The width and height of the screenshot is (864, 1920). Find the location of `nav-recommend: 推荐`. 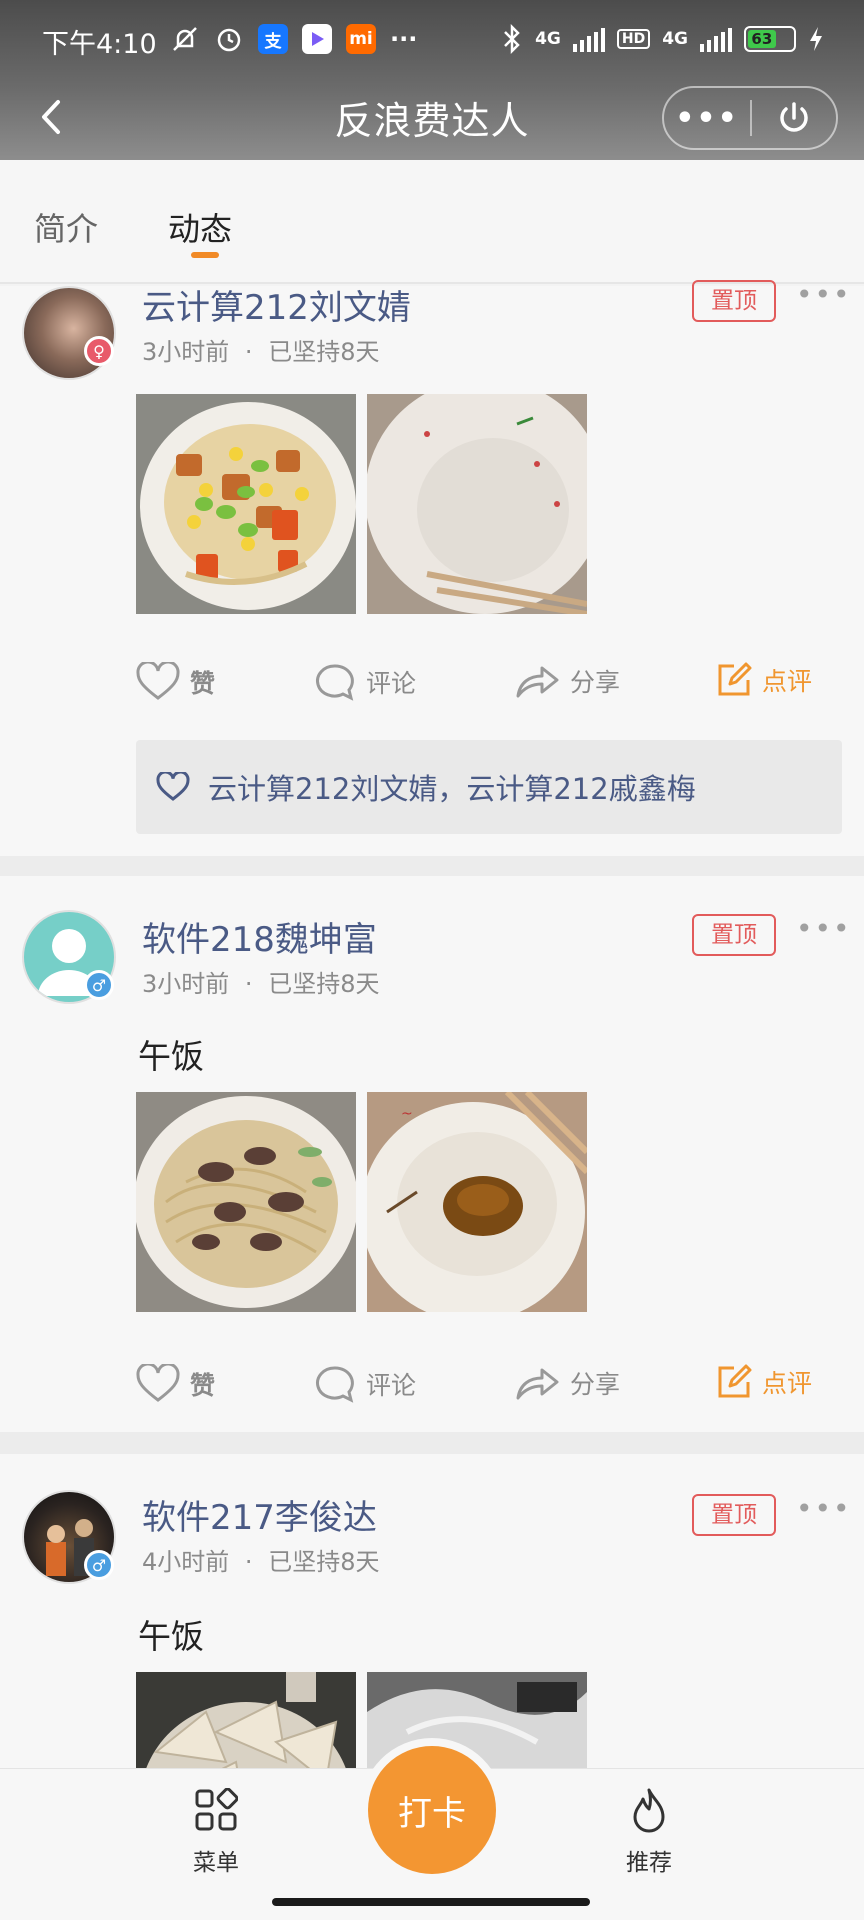

nav-recommend: 推荐 is located at coordinates (649, 1831).